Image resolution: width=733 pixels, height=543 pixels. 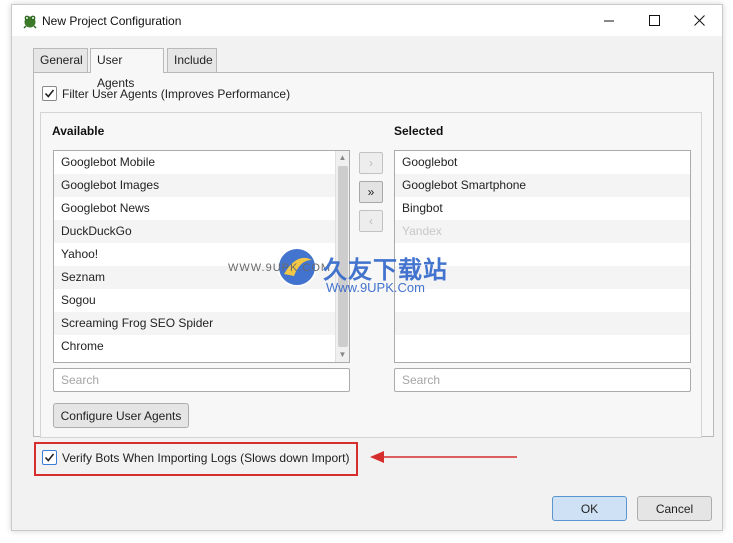 What do you see at coordinates (201, 346) in the screenshot?
I see `list-item: Chrome` at bounding box center [201, 346].